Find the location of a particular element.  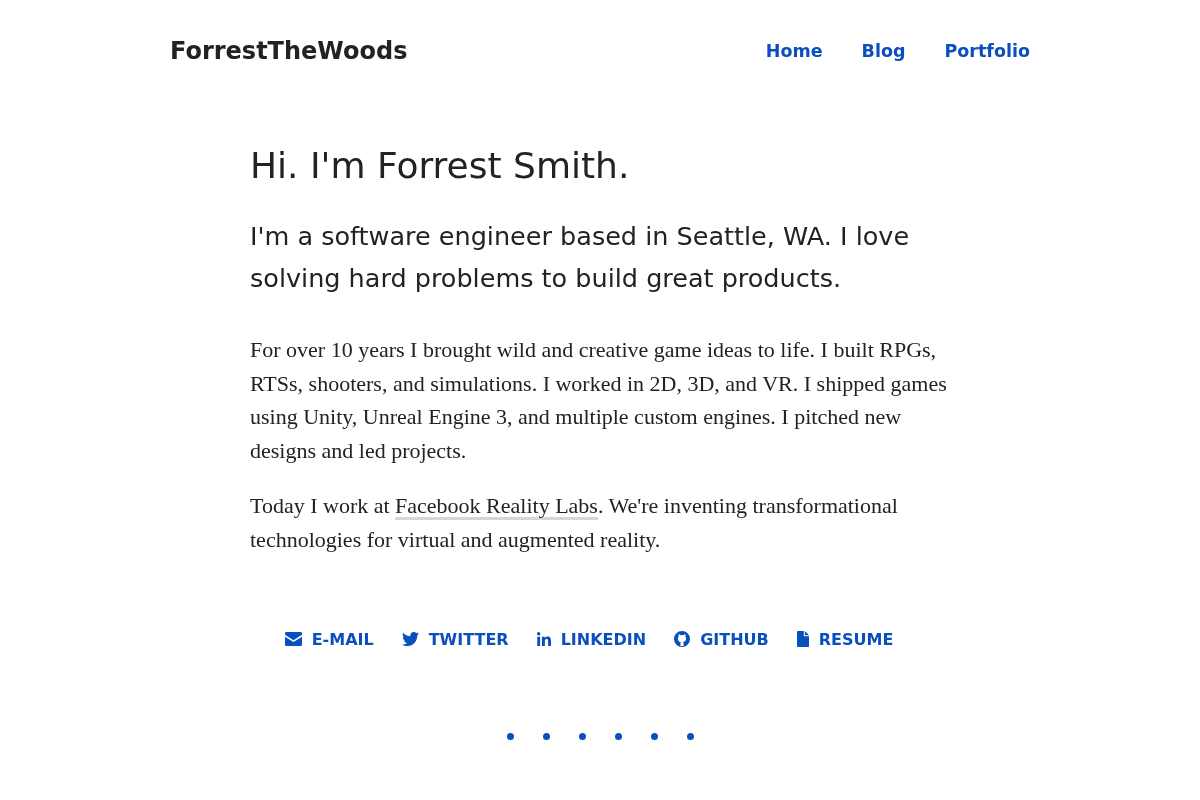

social-link: TWITTER is located at coordinates (455, 639).